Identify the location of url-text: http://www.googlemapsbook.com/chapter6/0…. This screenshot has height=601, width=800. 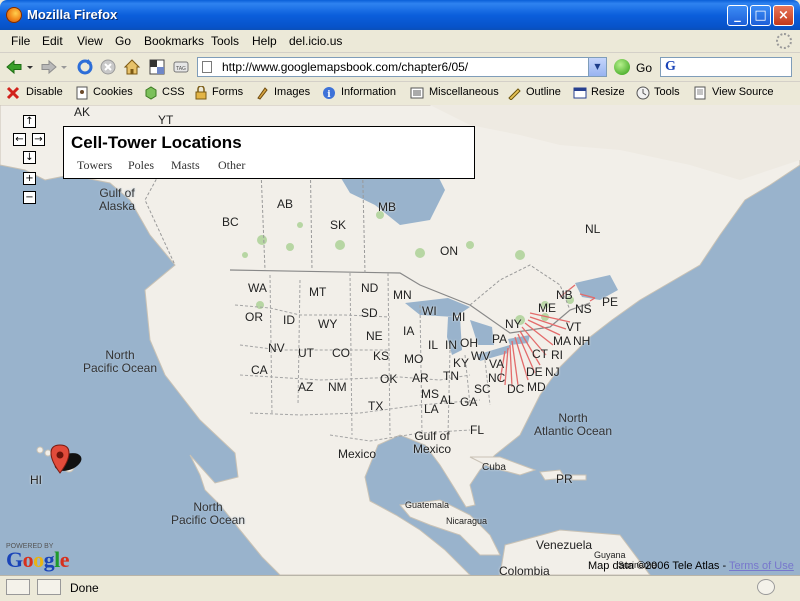
(345, 67).